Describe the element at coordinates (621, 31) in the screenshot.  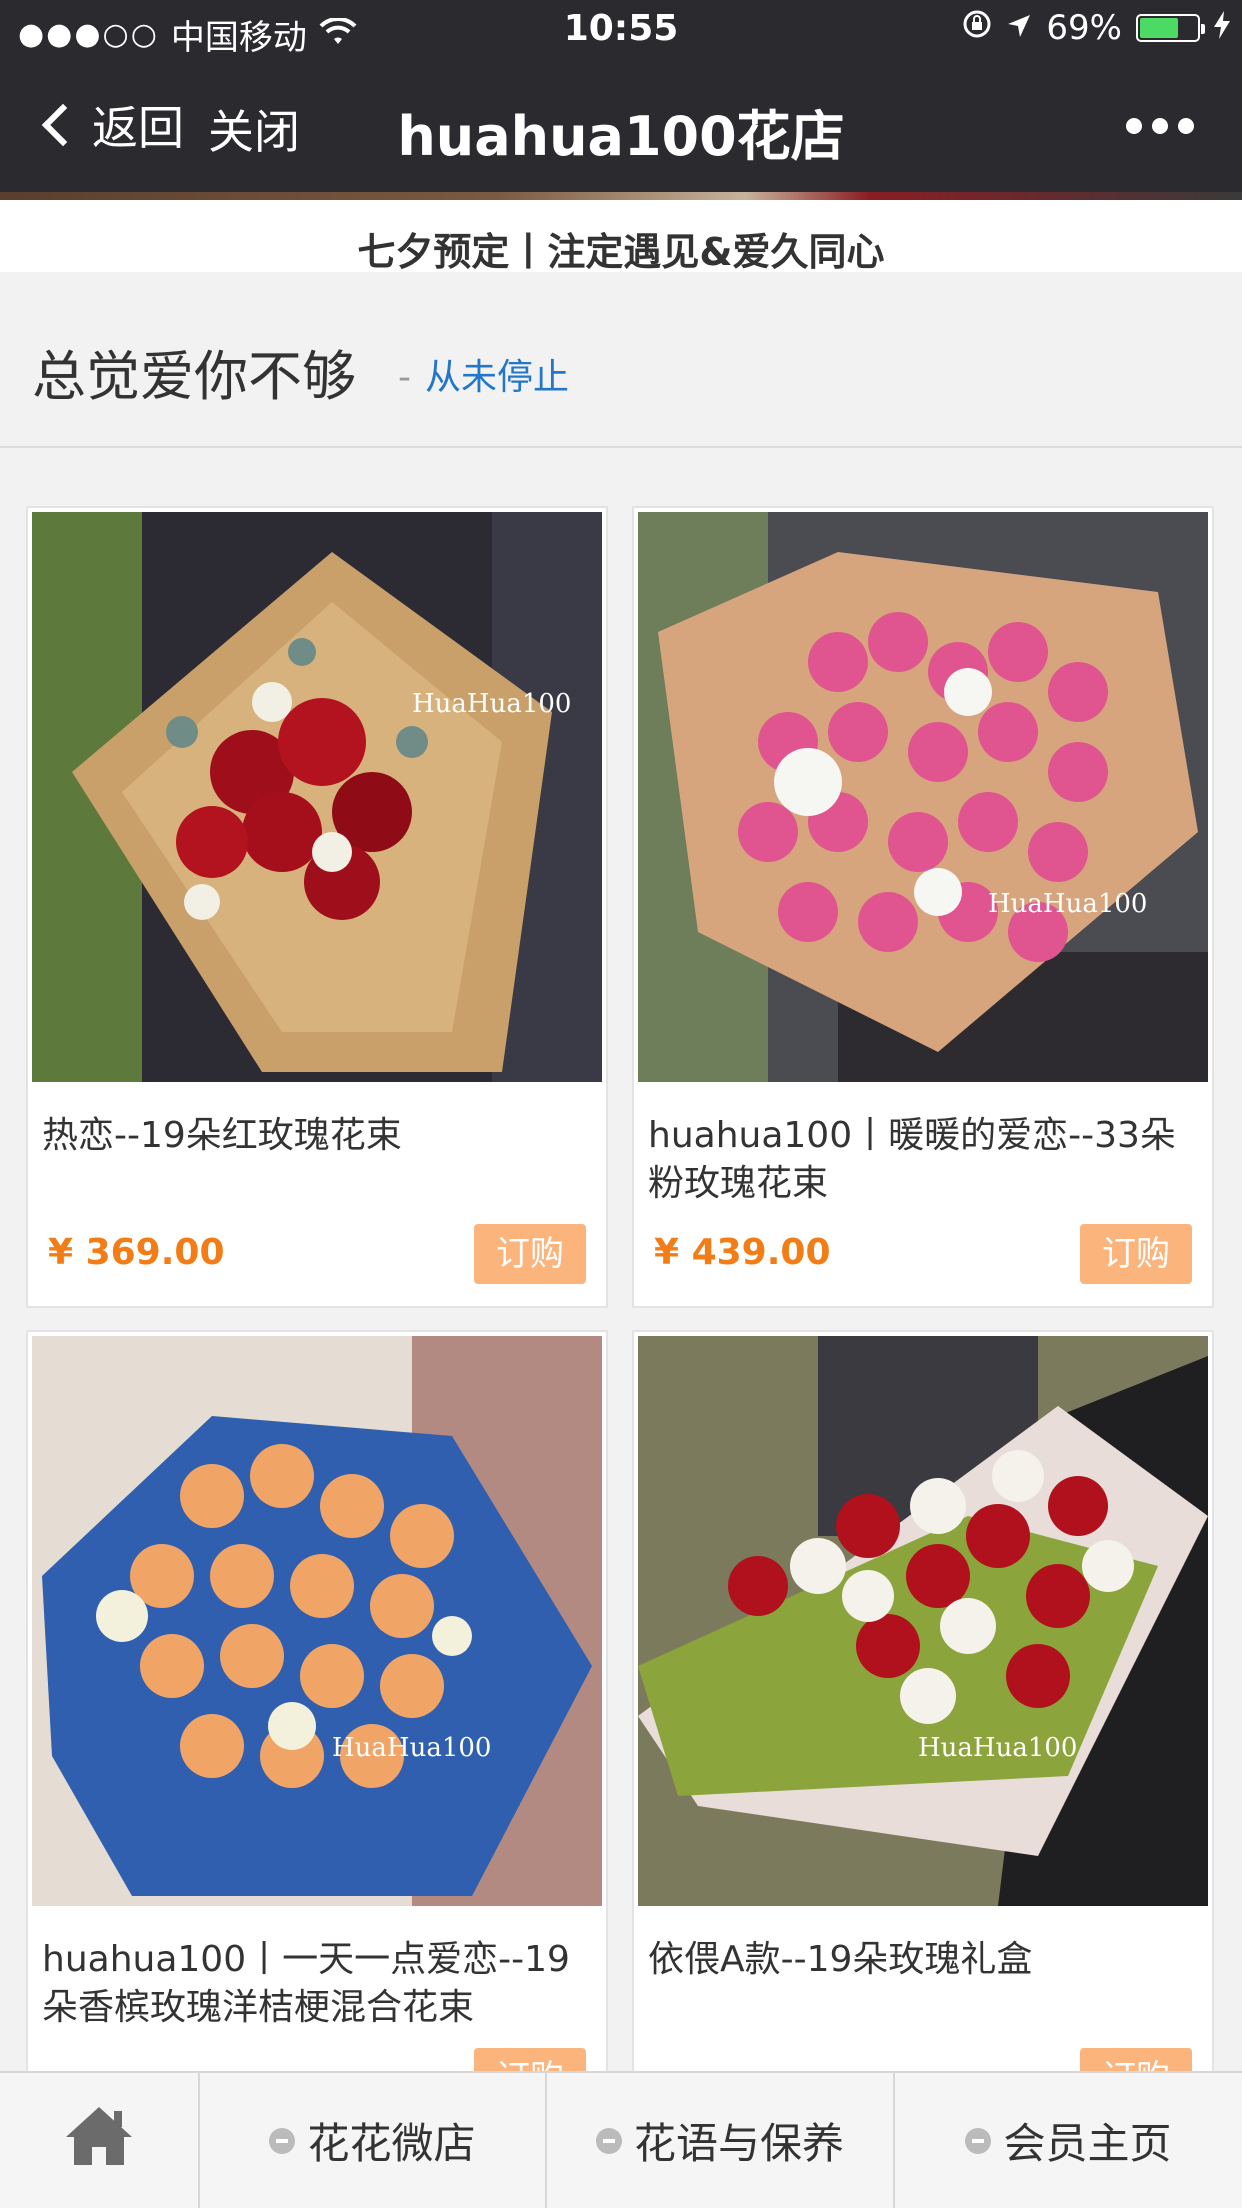
I see `status-bar: ●●●○○ 中国移动 10:55 69%` at that location.